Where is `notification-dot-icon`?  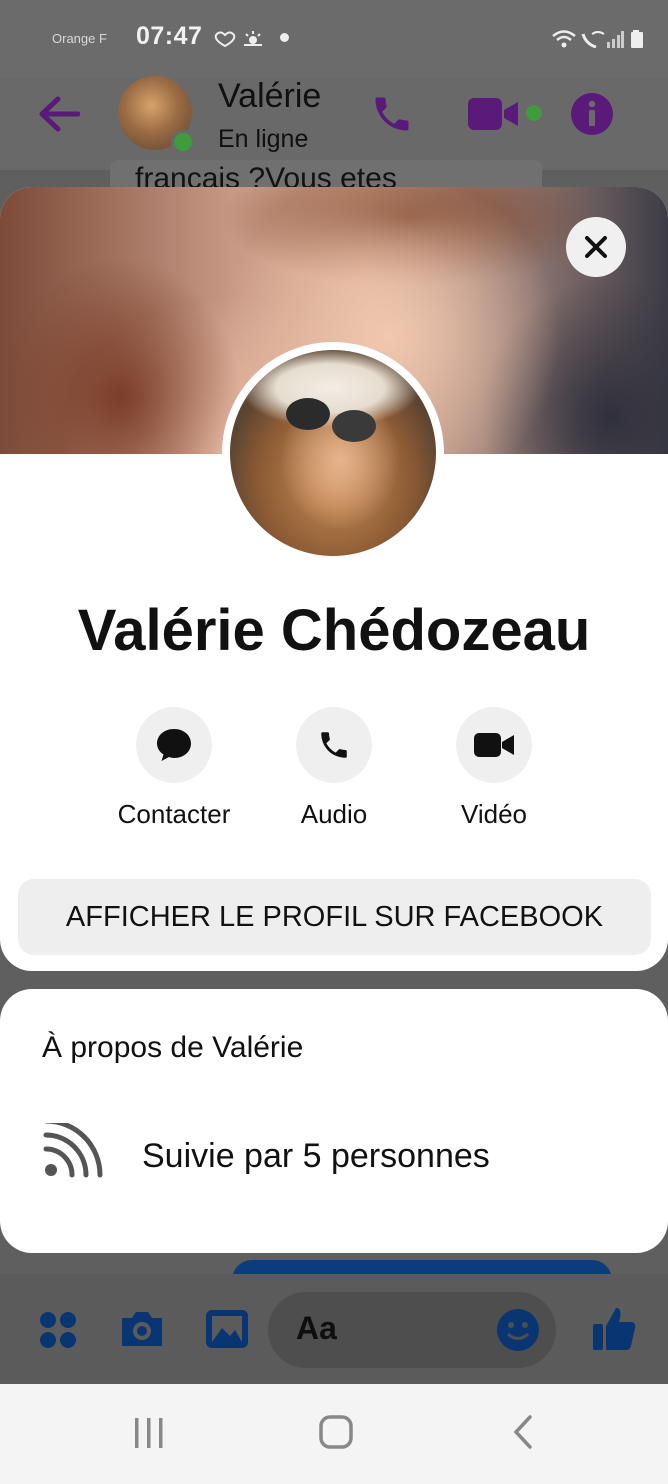 notification-dot-icon is located at coordinates (284, 37).